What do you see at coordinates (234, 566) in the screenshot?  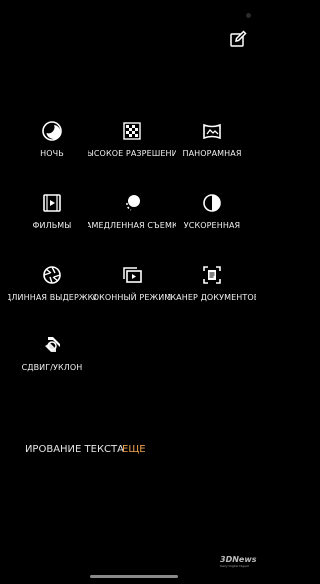 I see `watermark-tagline: Daily Digital Digest` at bounding box center [234, 566].